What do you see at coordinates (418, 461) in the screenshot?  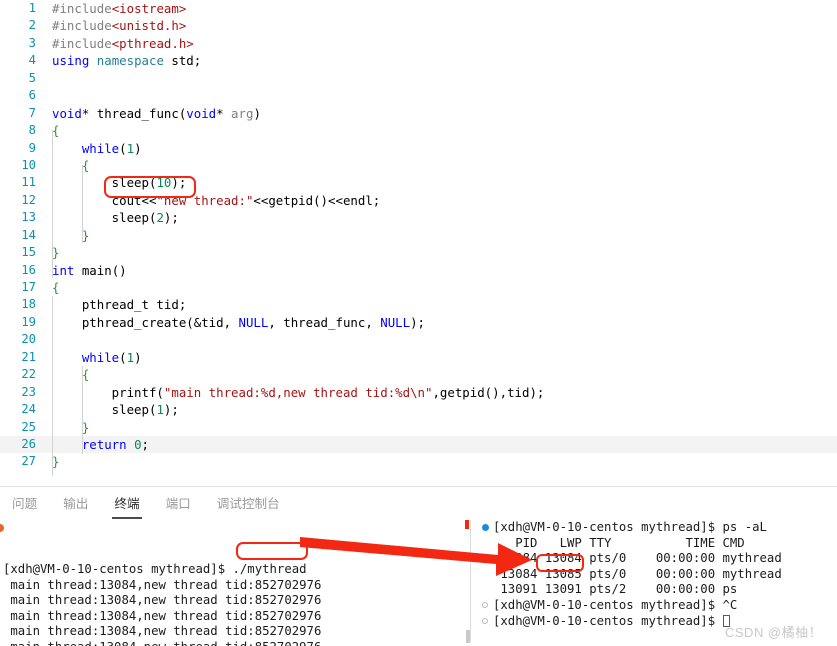 I see `code-line: 27}` at bounding box center [418, 461].